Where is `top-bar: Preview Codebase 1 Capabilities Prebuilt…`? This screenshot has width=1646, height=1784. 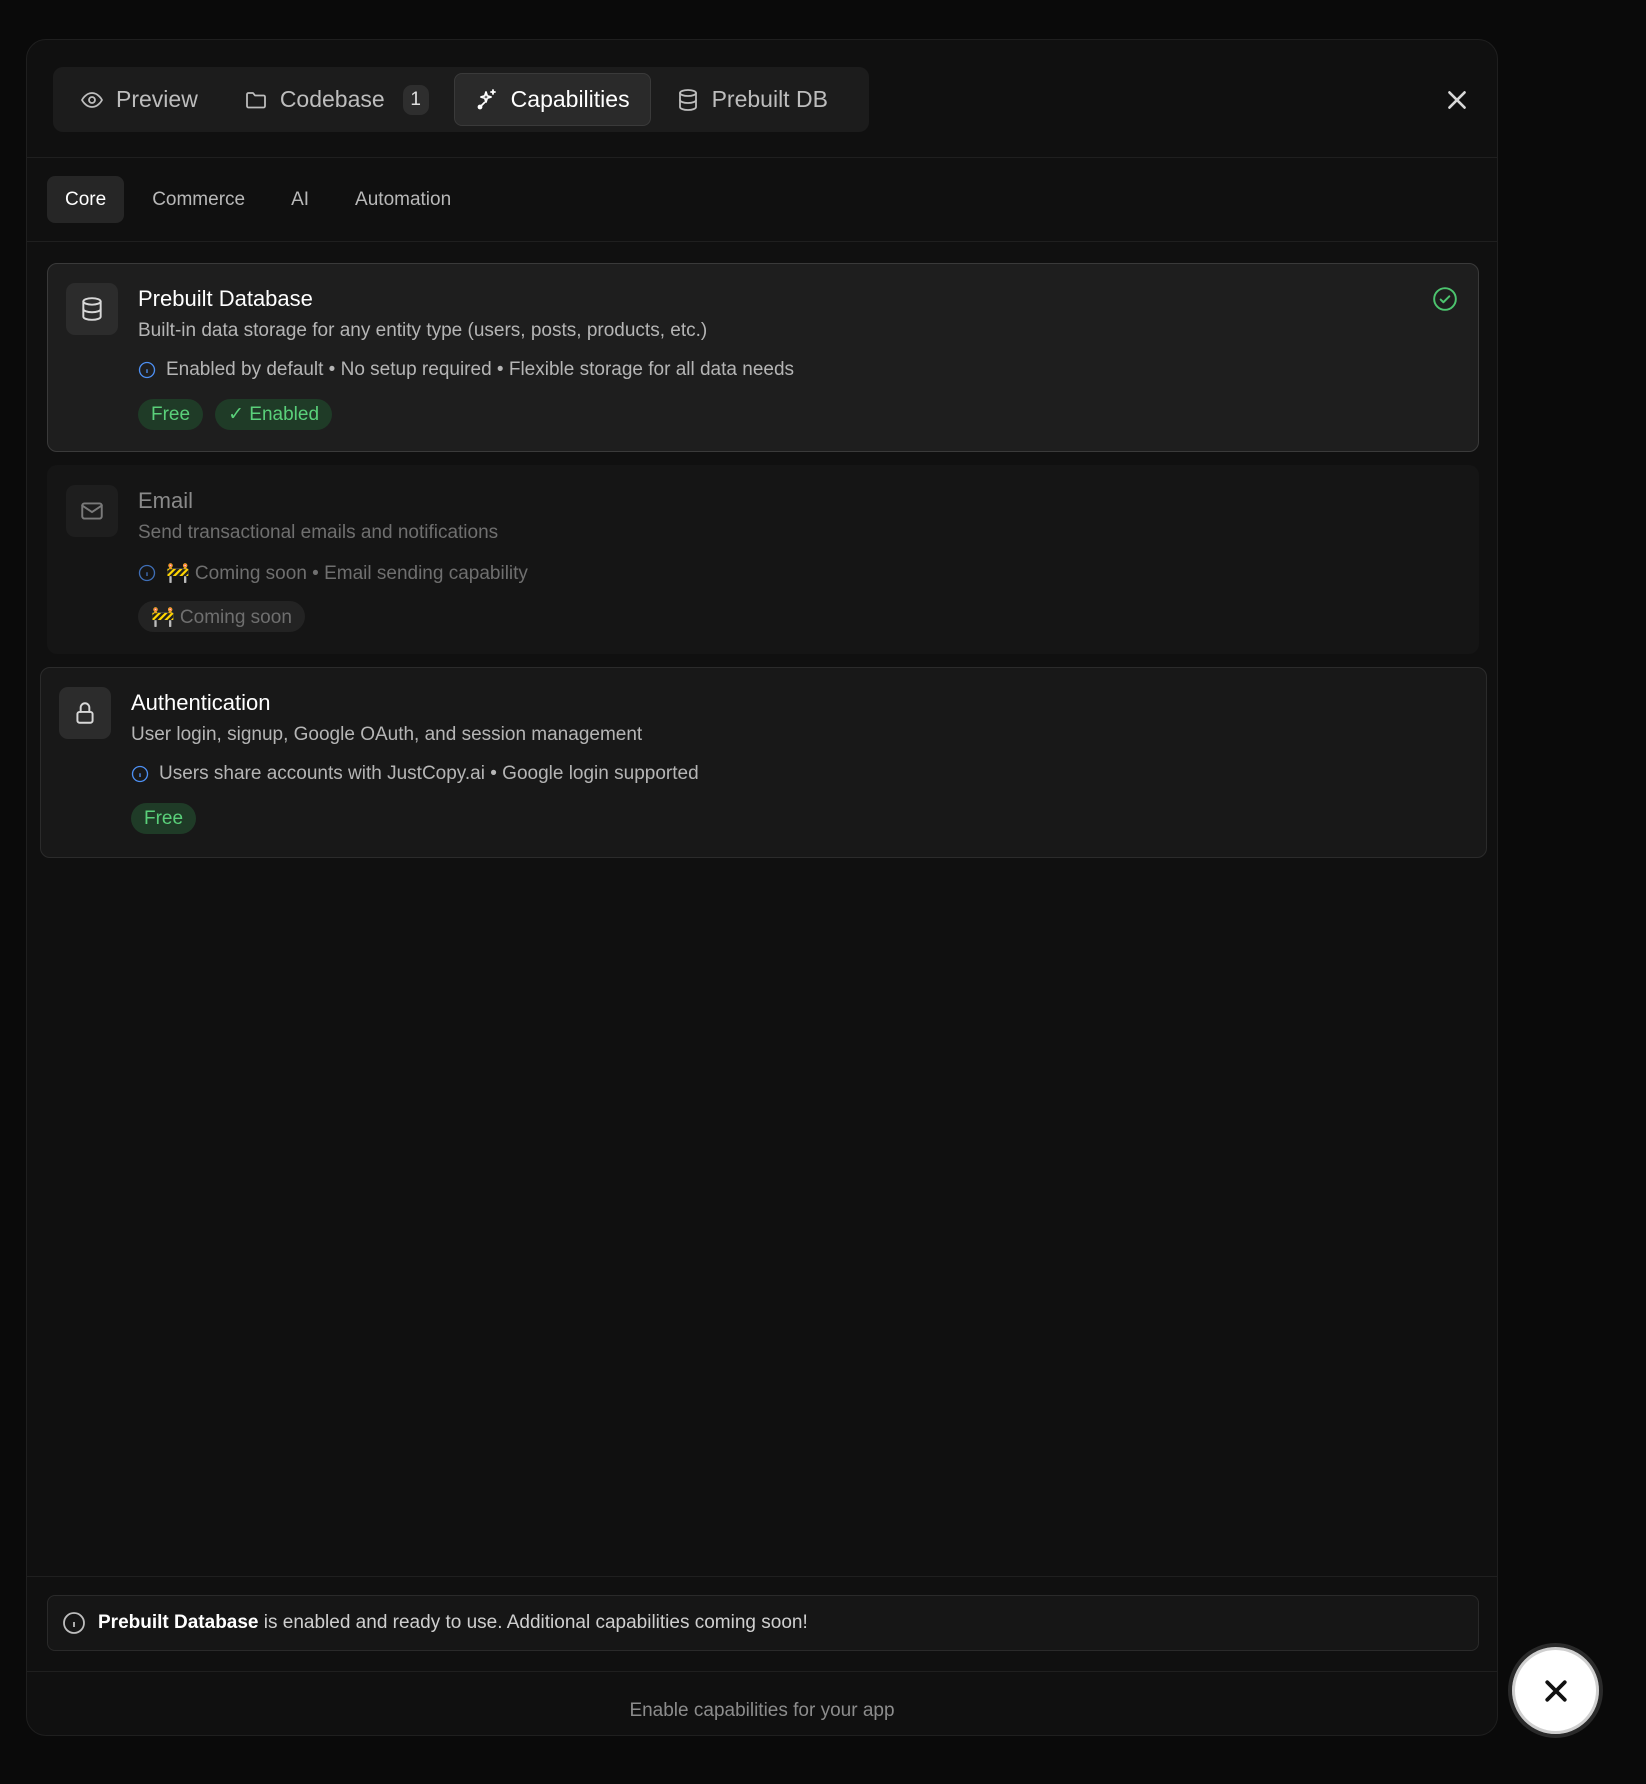
top-bar: Preview Codebase 1 Capabilities Prebuilt… is located at coordinates (762, 99).